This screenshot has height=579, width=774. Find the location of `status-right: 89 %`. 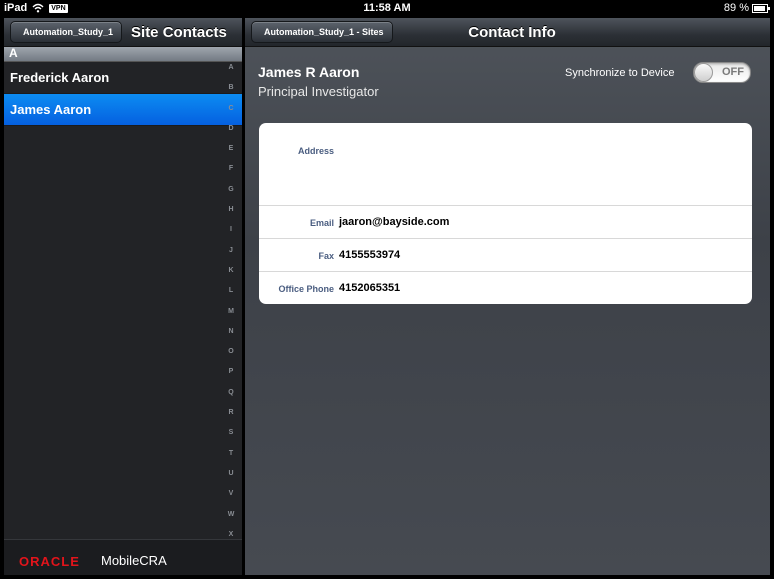

status-right: 89 % is located at coordinates (746, 8).